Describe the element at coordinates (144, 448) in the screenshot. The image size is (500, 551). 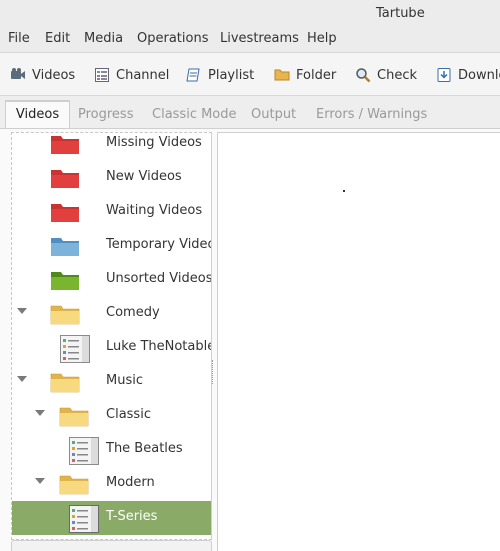
I see `tree-item-label: The Beatles` at that location.